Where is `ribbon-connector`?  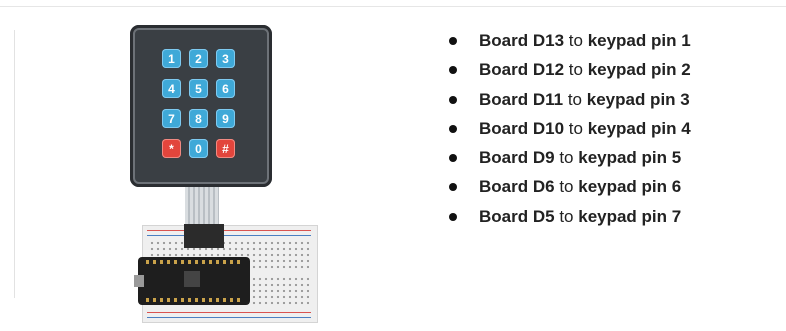
ribbon-connector is located at coordinates (204, 236).